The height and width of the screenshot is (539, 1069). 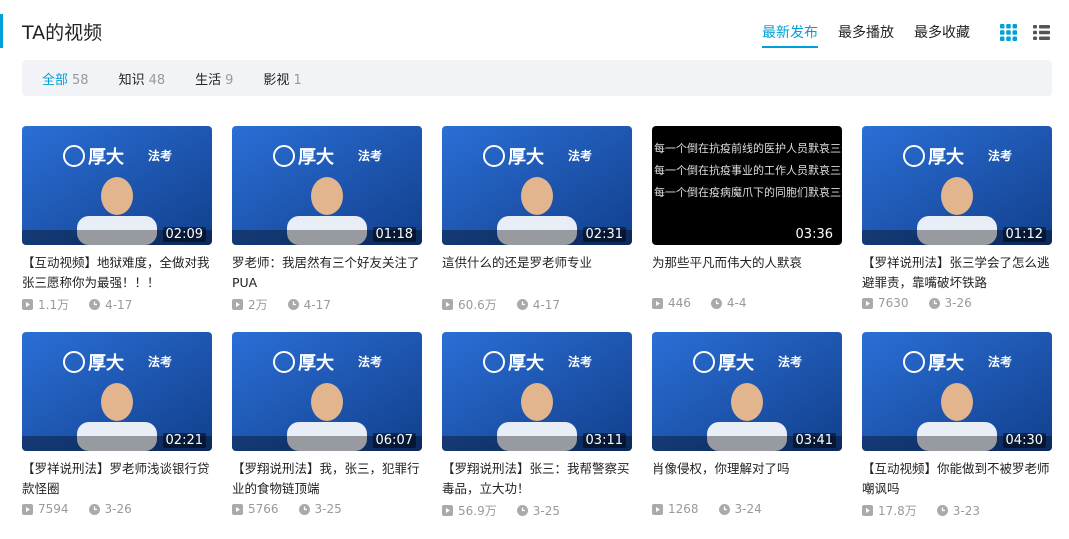 What do you see at coordinates (747, 479) in the screenshot?
I see `video-title: 肖像侵权，你理解对了吗` at bounding box center [747, 479].